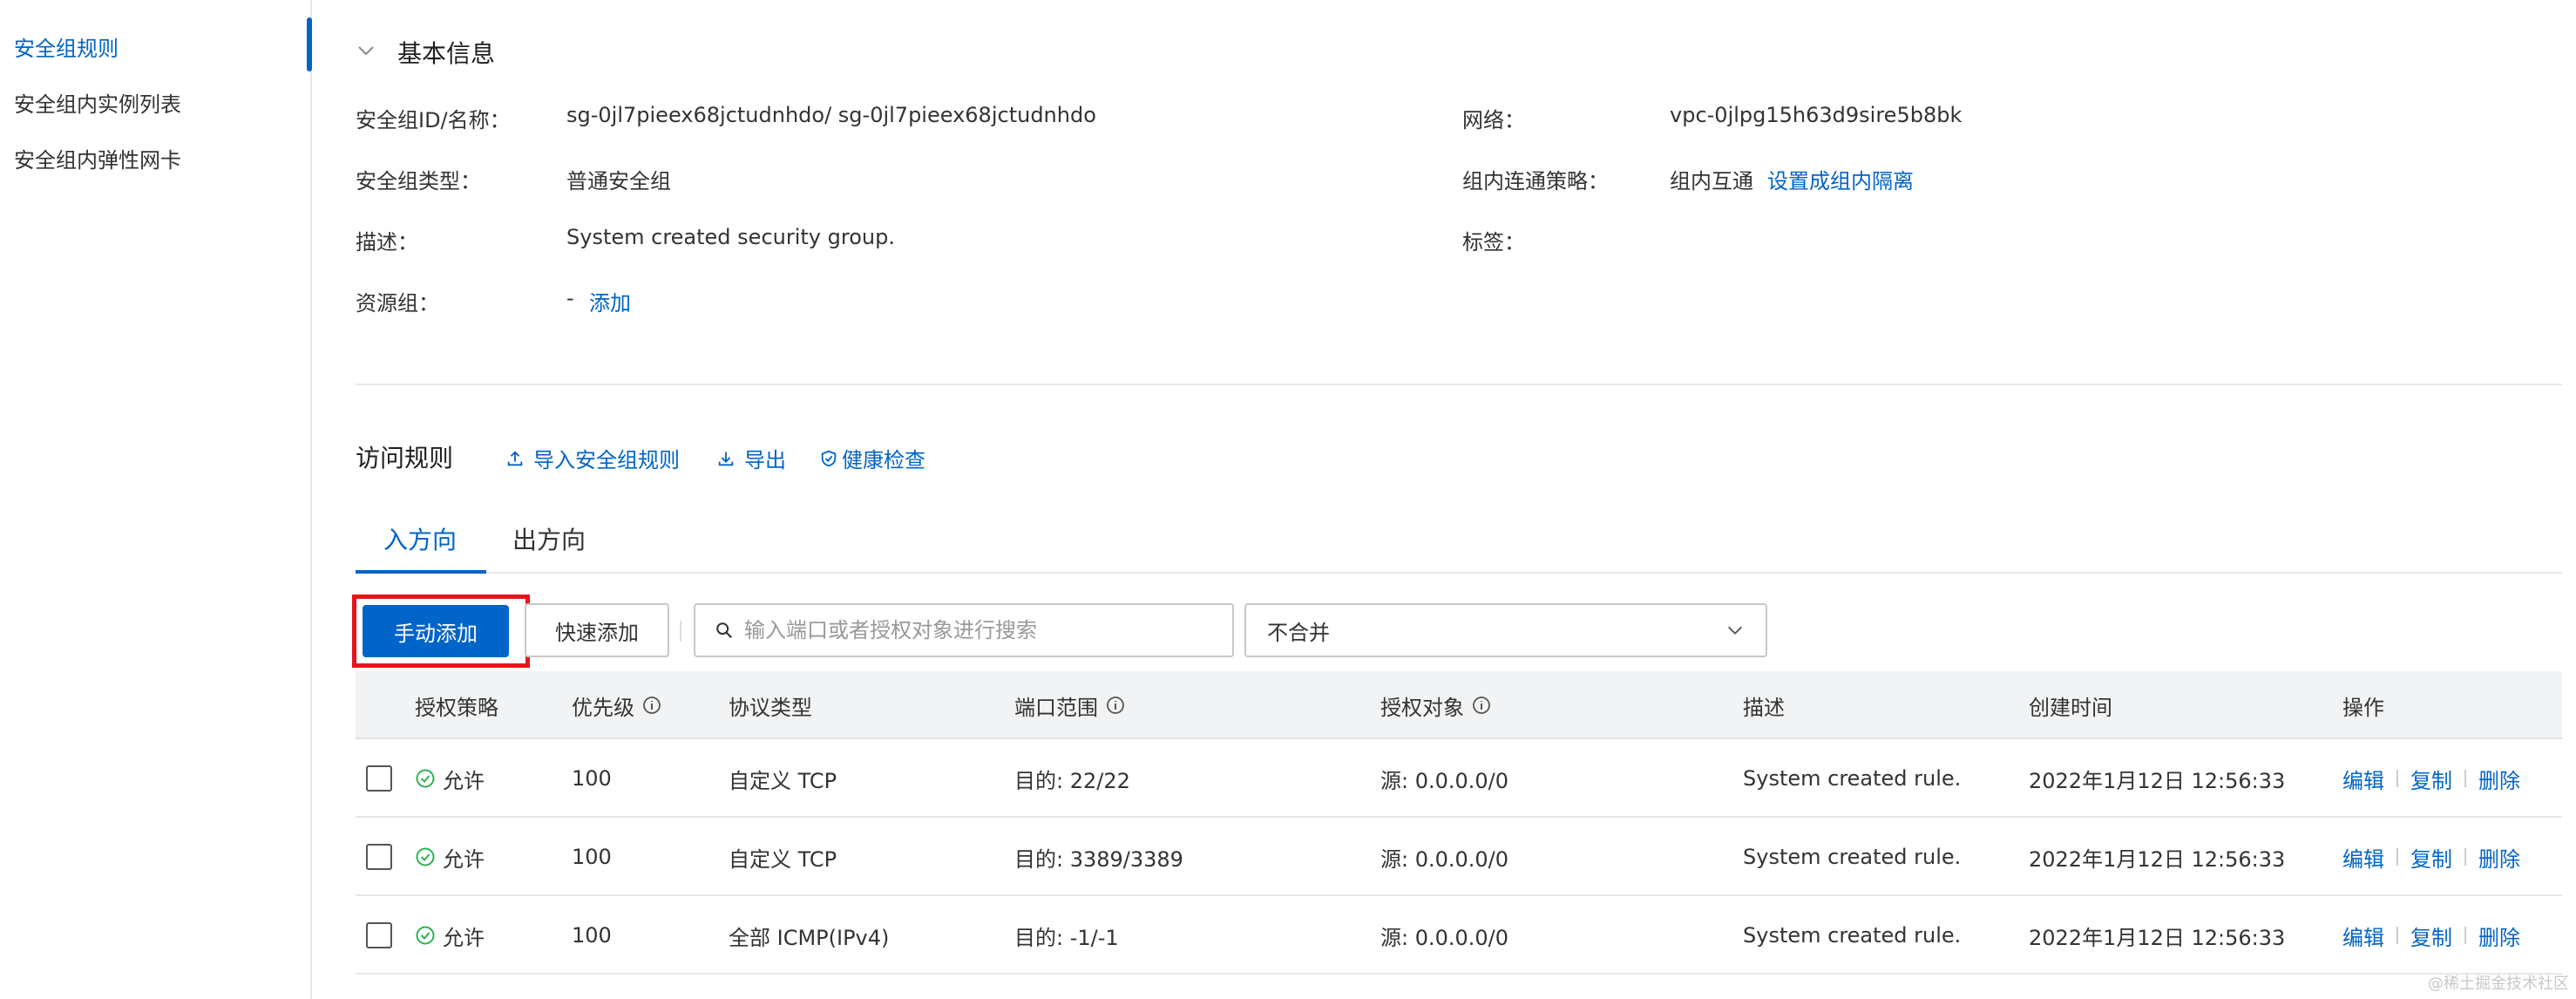 The height and width of the screenshot is (999, 2576). Describe the element at coordinates (420, 538) in the screenshot. I see `tab-inbound: 入方向` at that location.